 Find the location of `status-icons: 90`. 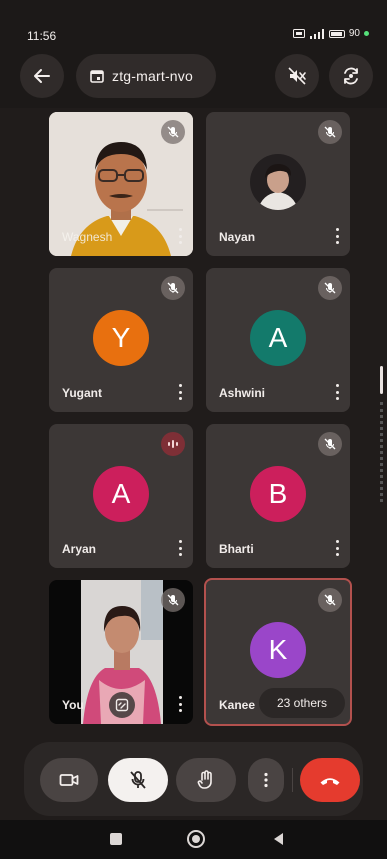

status-icons: 90 is located at coordinates (330, 33).